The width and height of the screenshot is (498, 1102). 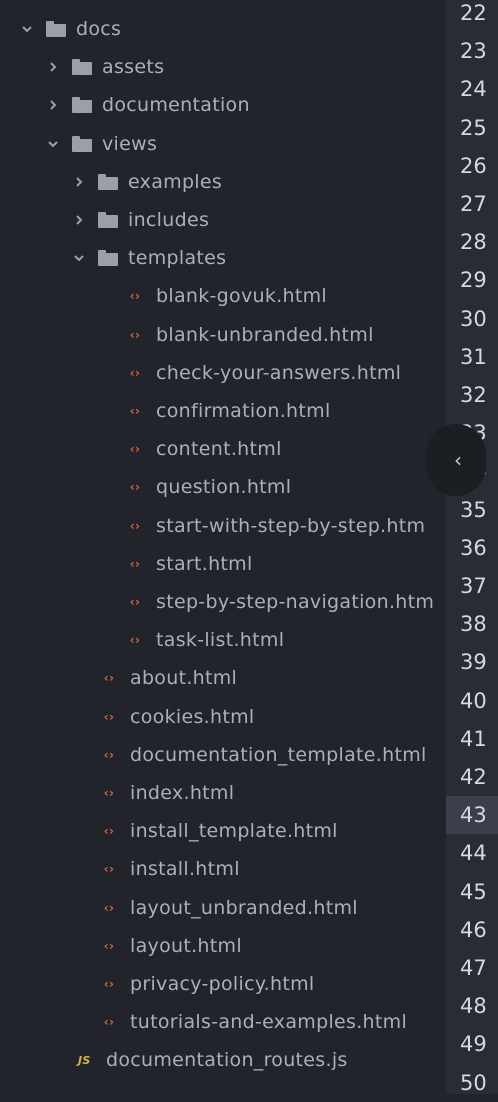 What do you see at coordinates (472, 815) in the screenshot?
I see `line-number: 43` at bounding box center [472, 815].